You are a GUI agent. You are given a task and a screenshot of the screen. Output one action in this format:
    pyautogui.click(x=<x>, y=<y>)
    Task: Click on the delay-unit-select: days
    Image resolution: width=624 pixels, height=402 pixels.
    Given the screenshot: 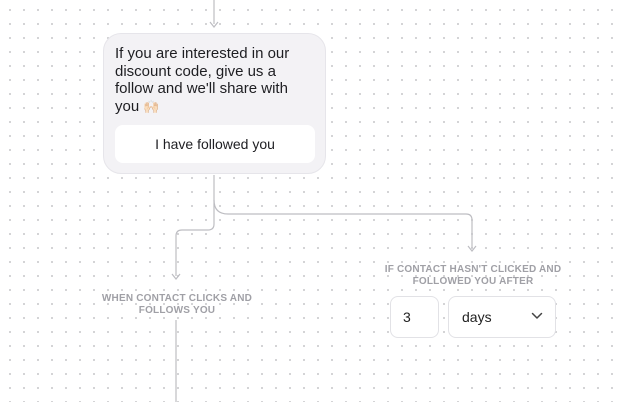 What is the action you would take?
    pyautogui.click(x=502, y=317)
    